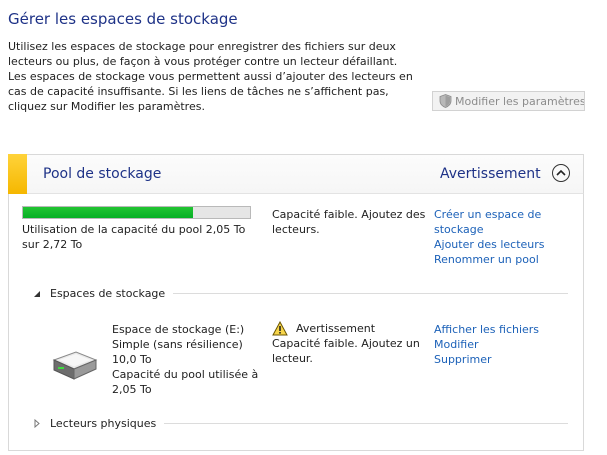  Describe the element at coordinates (108, 293) in the screenshot. I see `storage-spaces-label: Espaces de stockage` at that location.